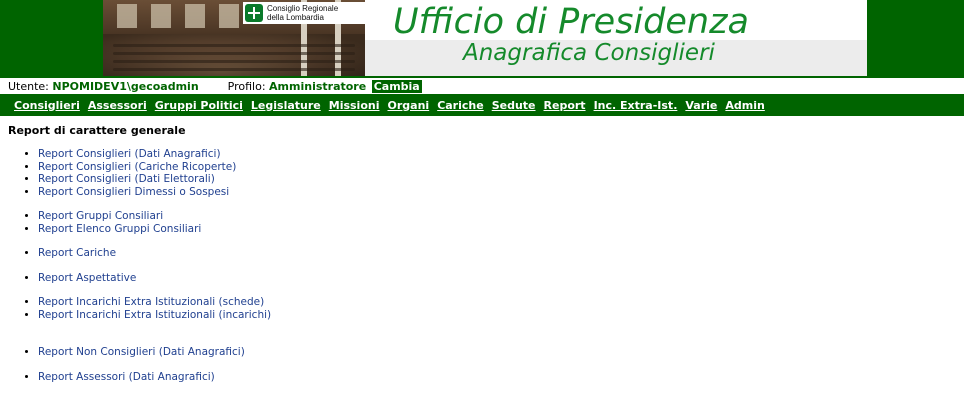  I want to click on menu-inc-extra-ist: Inc. Extra-Ist., so click(636, 105).